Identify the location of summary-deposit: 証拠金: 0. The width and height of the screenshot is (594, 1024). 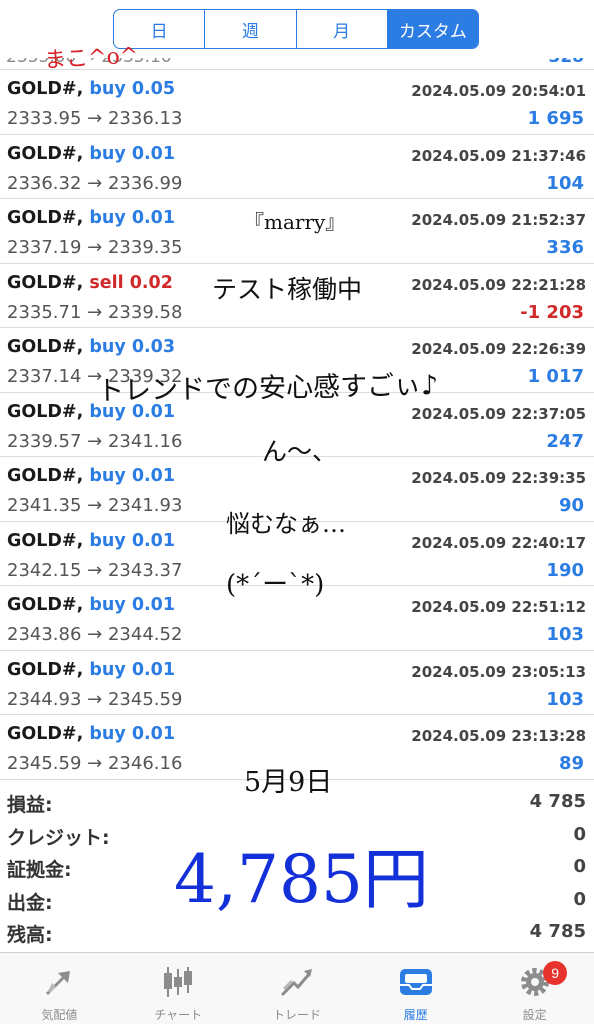
(297, 867).